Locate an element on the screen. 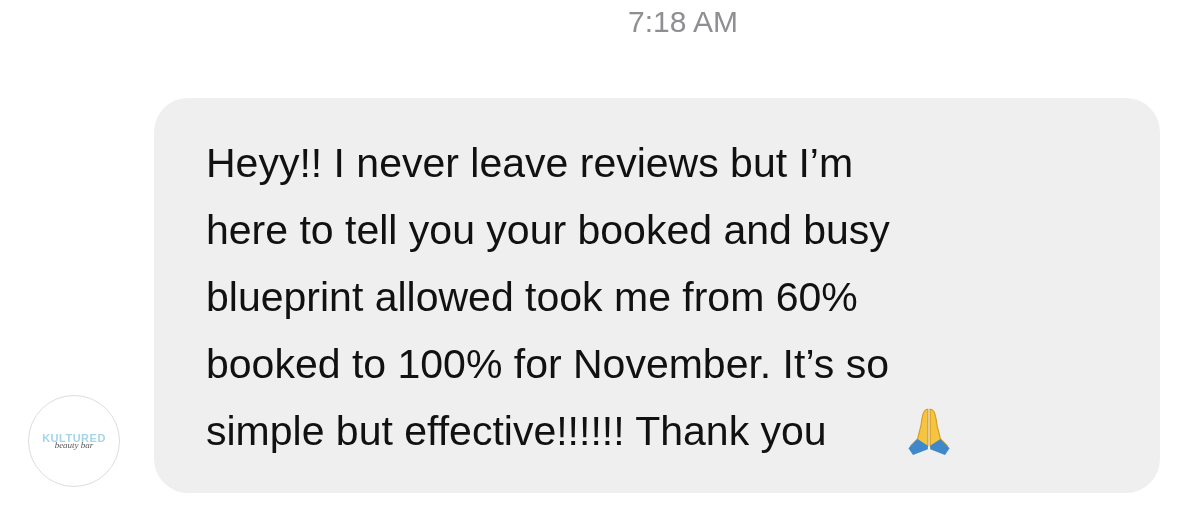 Image resolution: width=1200 pixels, height=509 pixels. message-timestamp: 7:18 AM is located at coordinates (683, 22).